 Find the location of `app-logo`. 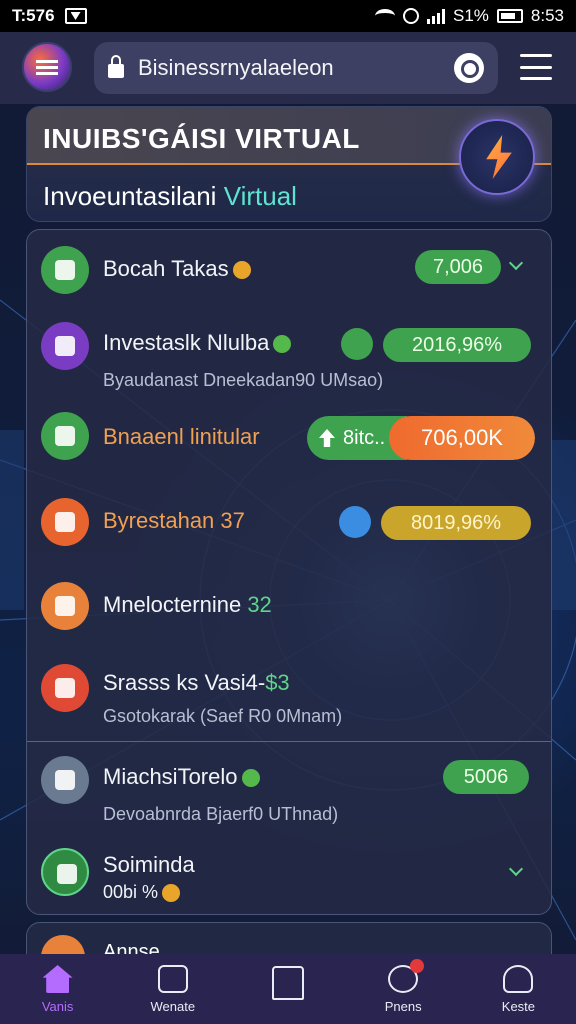

app-logo is located at coordinates (47, 67).